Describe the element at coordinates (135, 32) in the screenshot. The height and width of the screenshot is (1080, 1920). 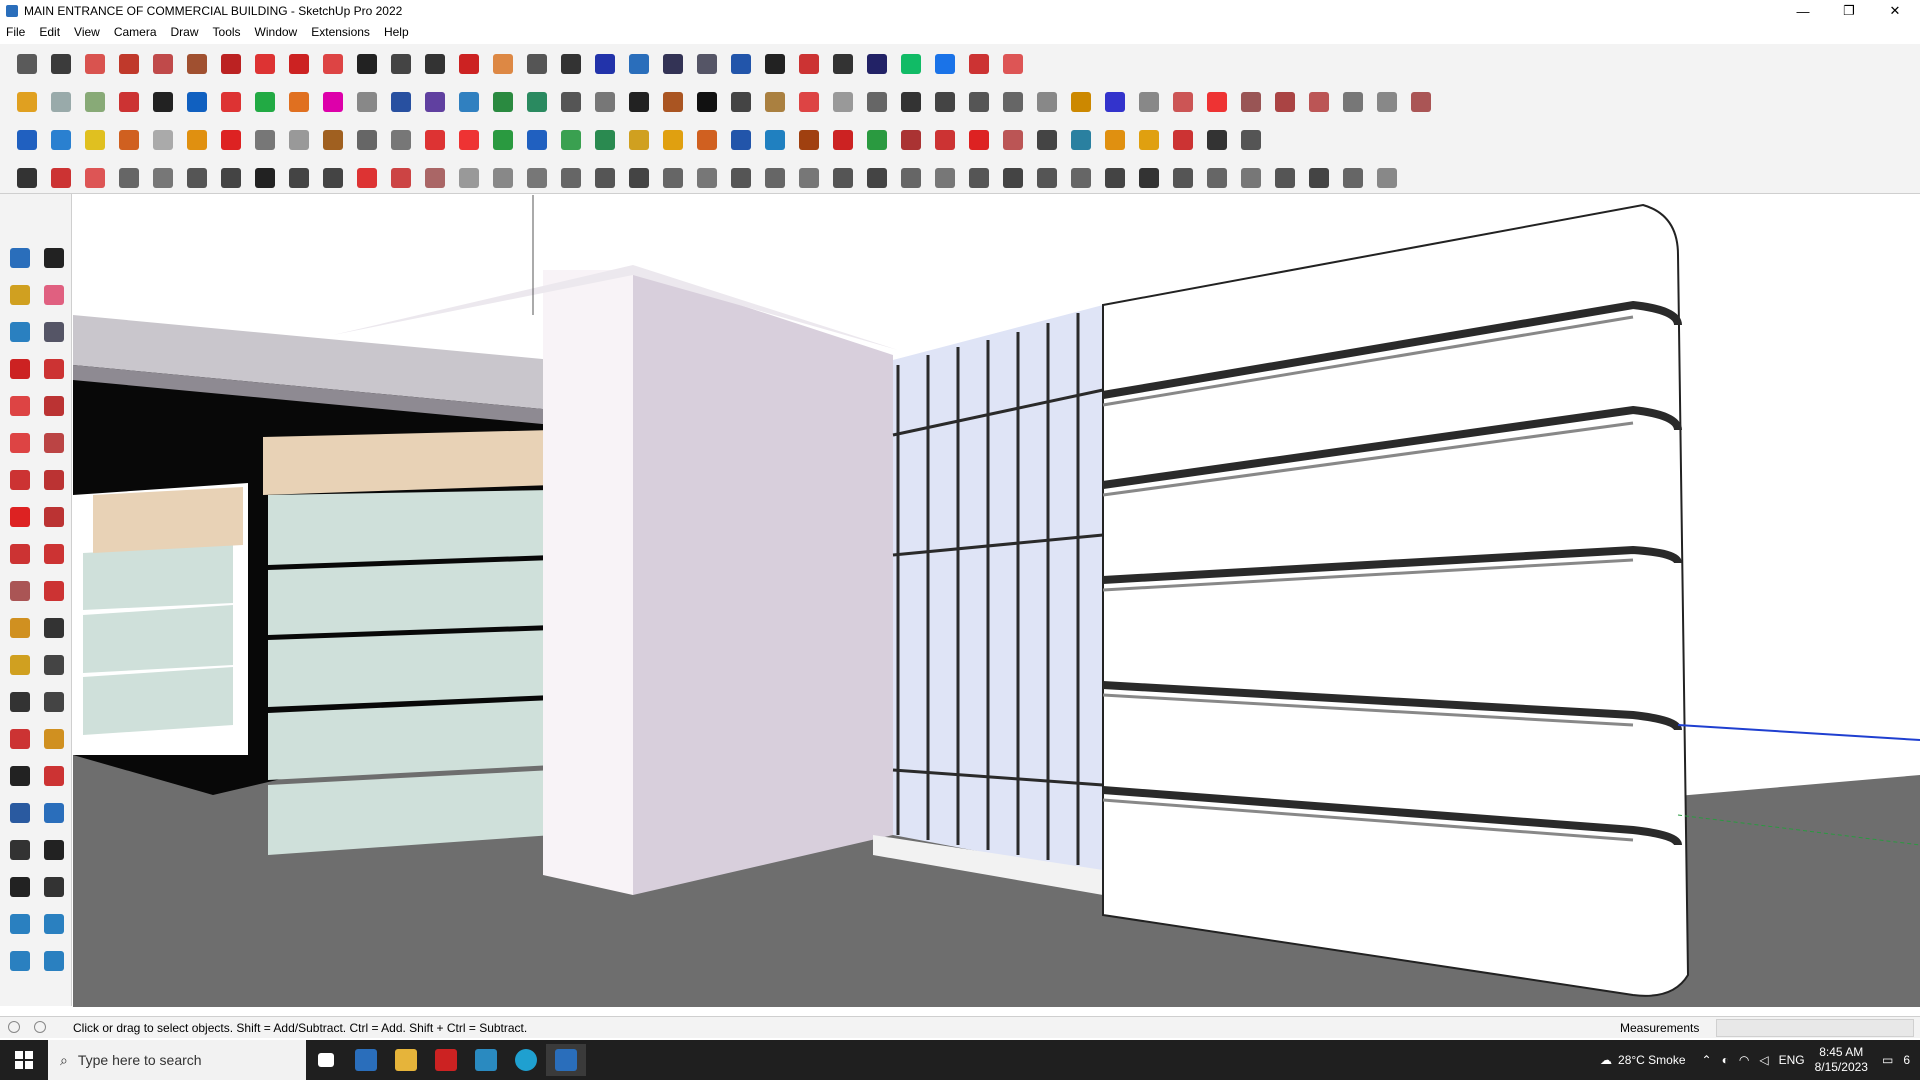
I see `menu-camera: Camera` at that location.